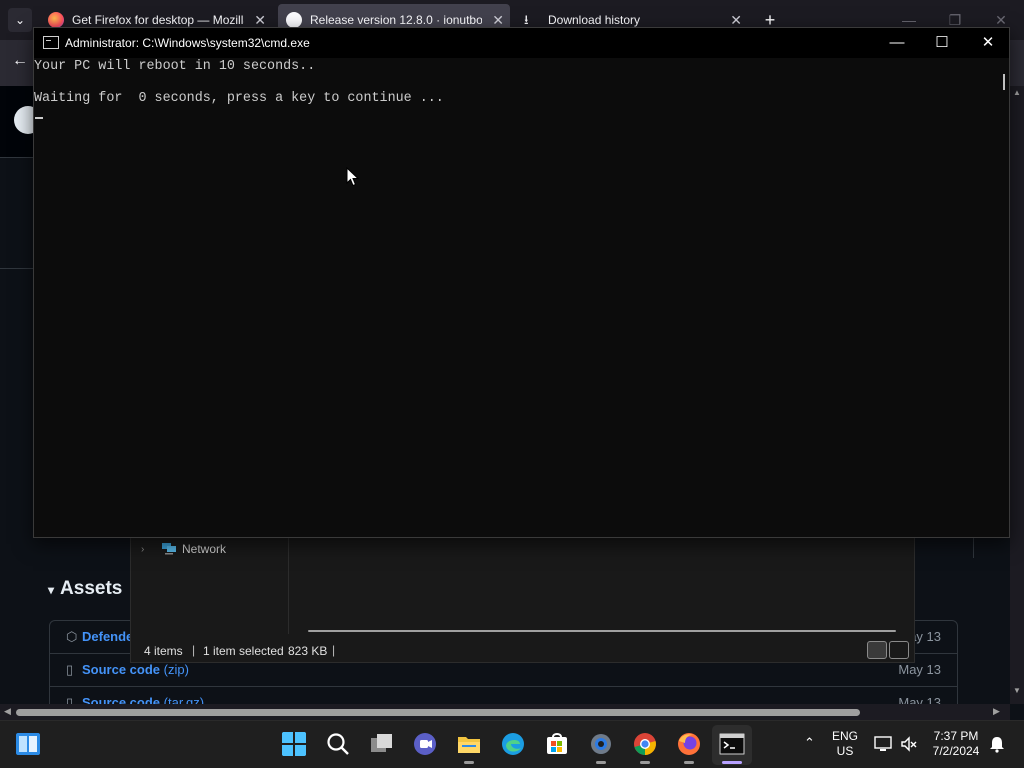 The image size is (1024, 768). What do you see at coordinates (308, 651) in the screenshot?
I see `selection-size: 823 KB` at bounding box center [308, 651].